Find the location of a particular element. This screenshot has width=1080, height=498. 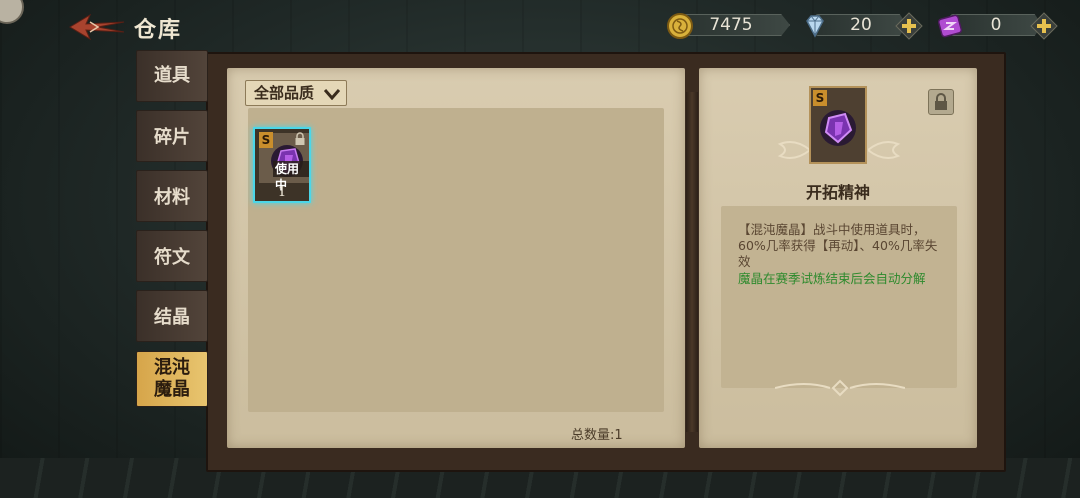

chevron-down-icon is located at coordinates (332, 94).